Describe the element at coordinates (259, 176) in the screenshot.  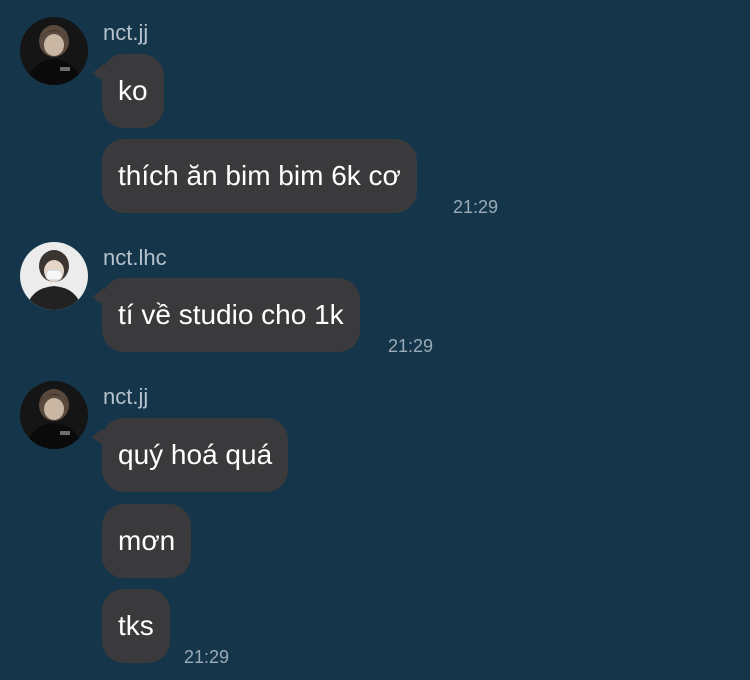
I see `message-bubble: thích ăn bim bim 6k cơ` at that location.